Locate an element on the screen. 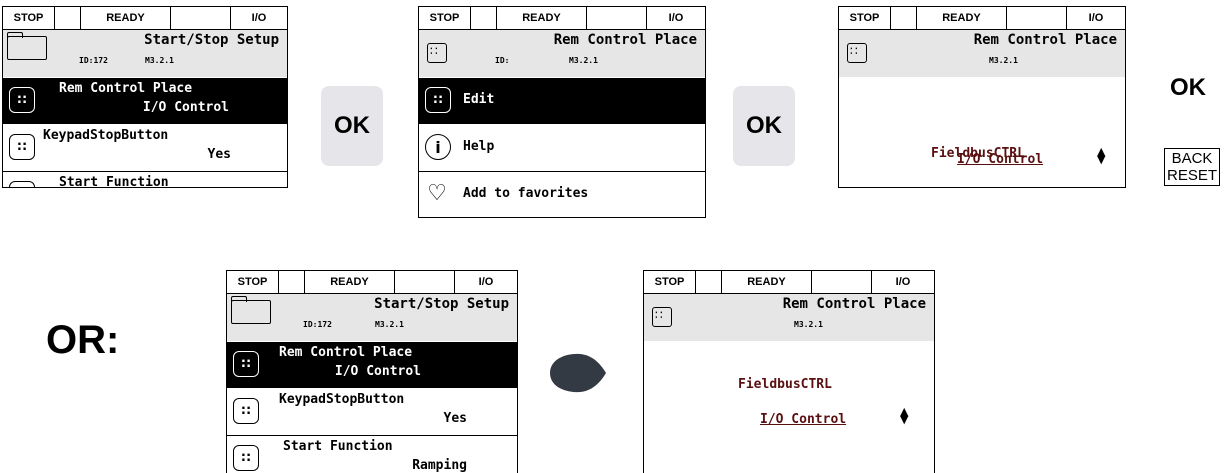  menu-item-add-to-favorites: ♡ Add to favorites is located at coordinates (562, 194).